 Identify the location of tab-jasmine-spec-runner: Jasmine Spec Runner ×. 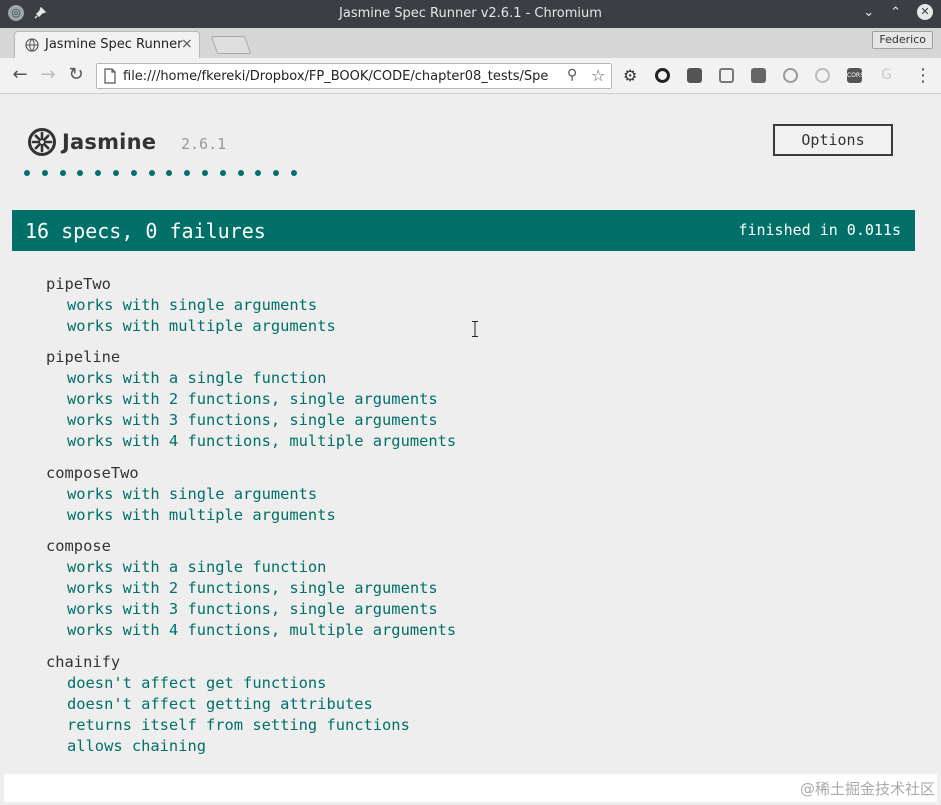
(107, 44).